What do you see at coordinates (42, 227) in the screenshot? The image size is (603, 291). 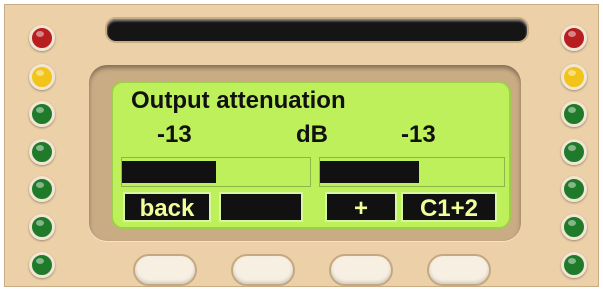 I see `led-left-6-green-icon` at bounding box center [42, 227].